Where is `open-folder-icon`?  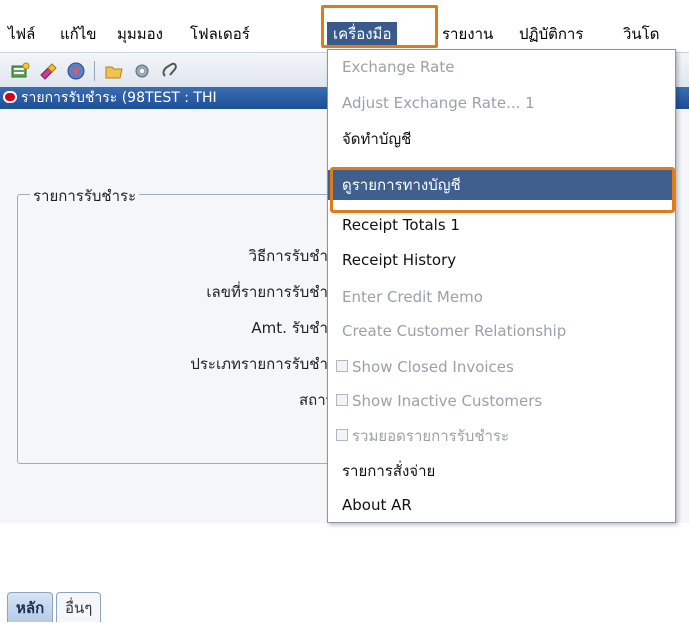 open-folder-icon is located at coordinates (114, 71).